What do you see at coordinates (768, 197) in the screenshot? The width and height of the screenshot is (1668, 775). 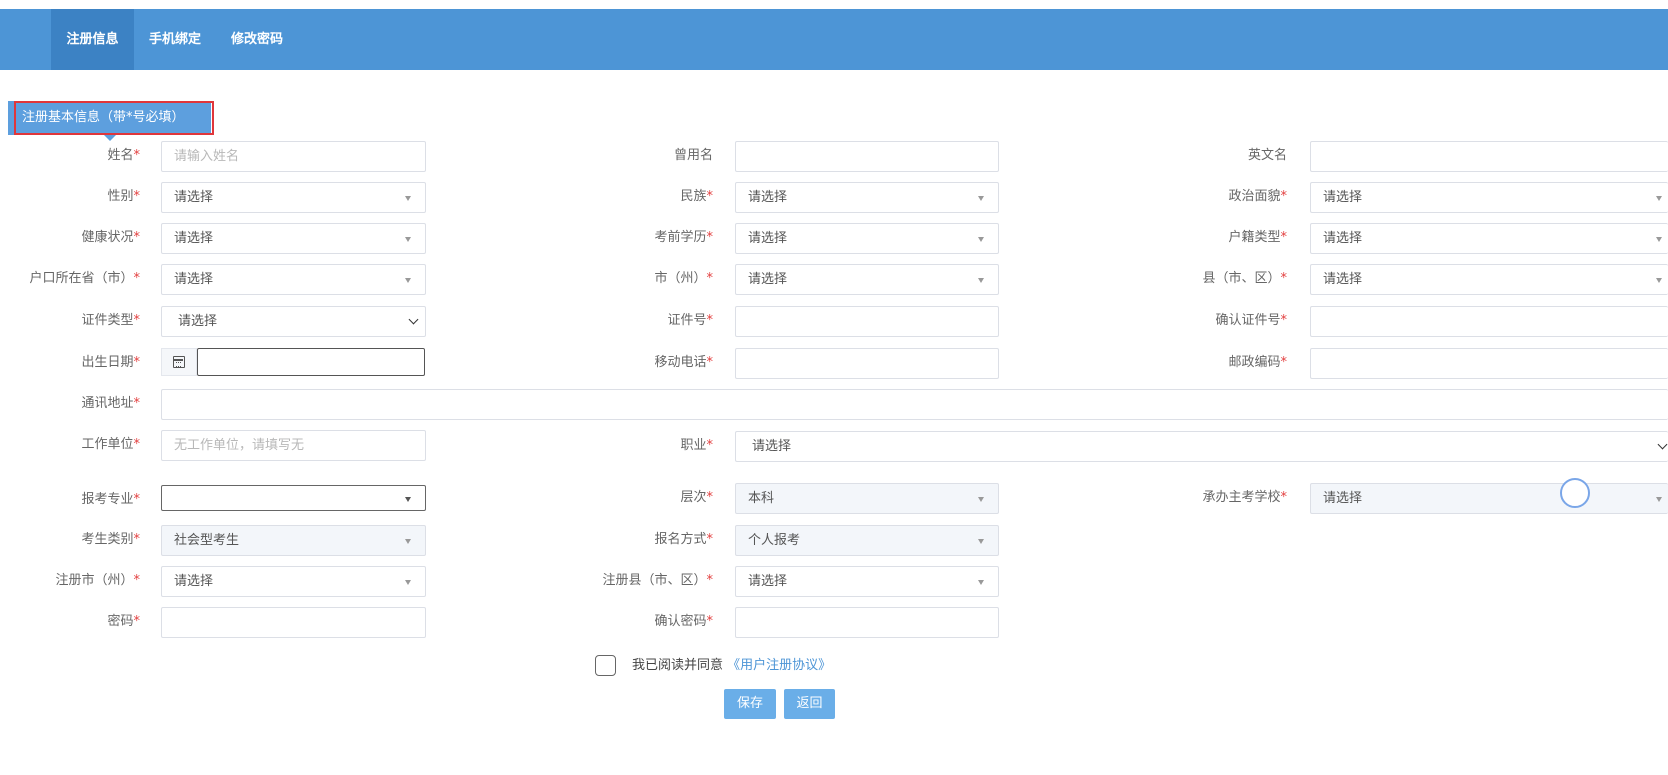 I see `ethnicity-value: 请选择` at bounding box center [768, 197].